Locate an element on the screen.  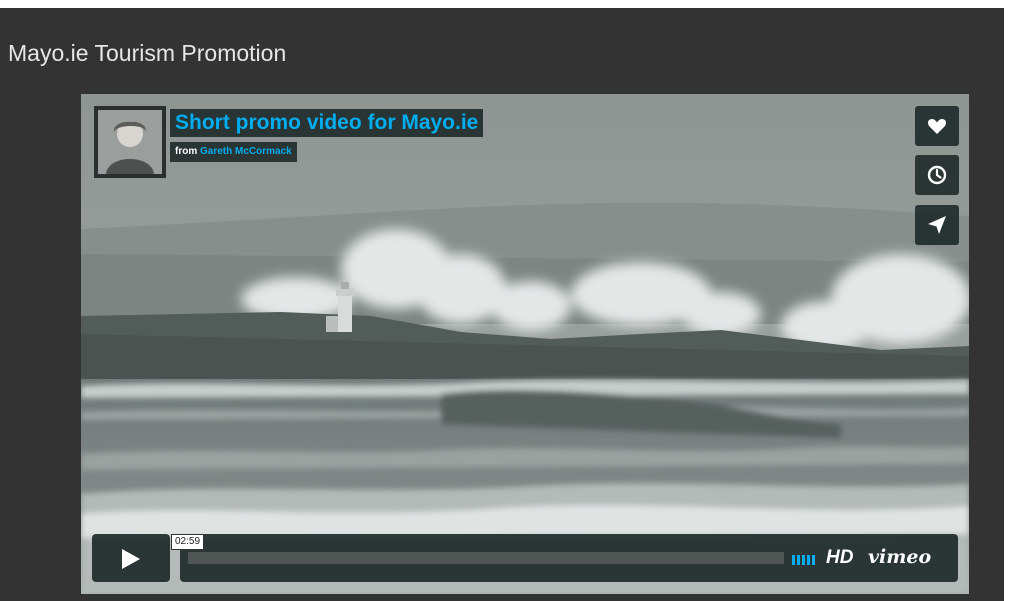
like-button is located at coordinates (937, 126).